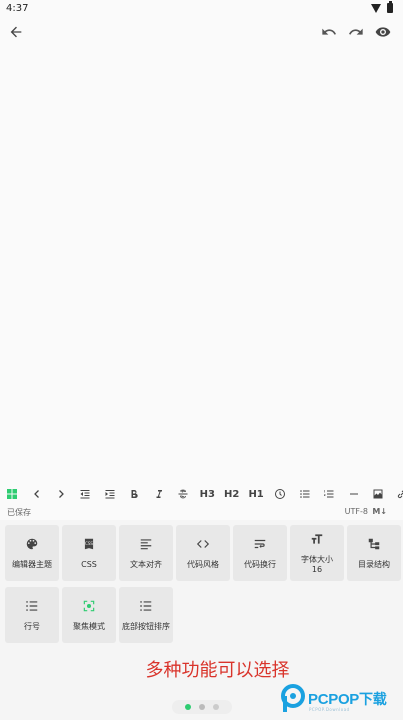 The height and width of the screenshot is (720, 403). I want to click on tile-label: 编辑器主题, so click(32, 564).